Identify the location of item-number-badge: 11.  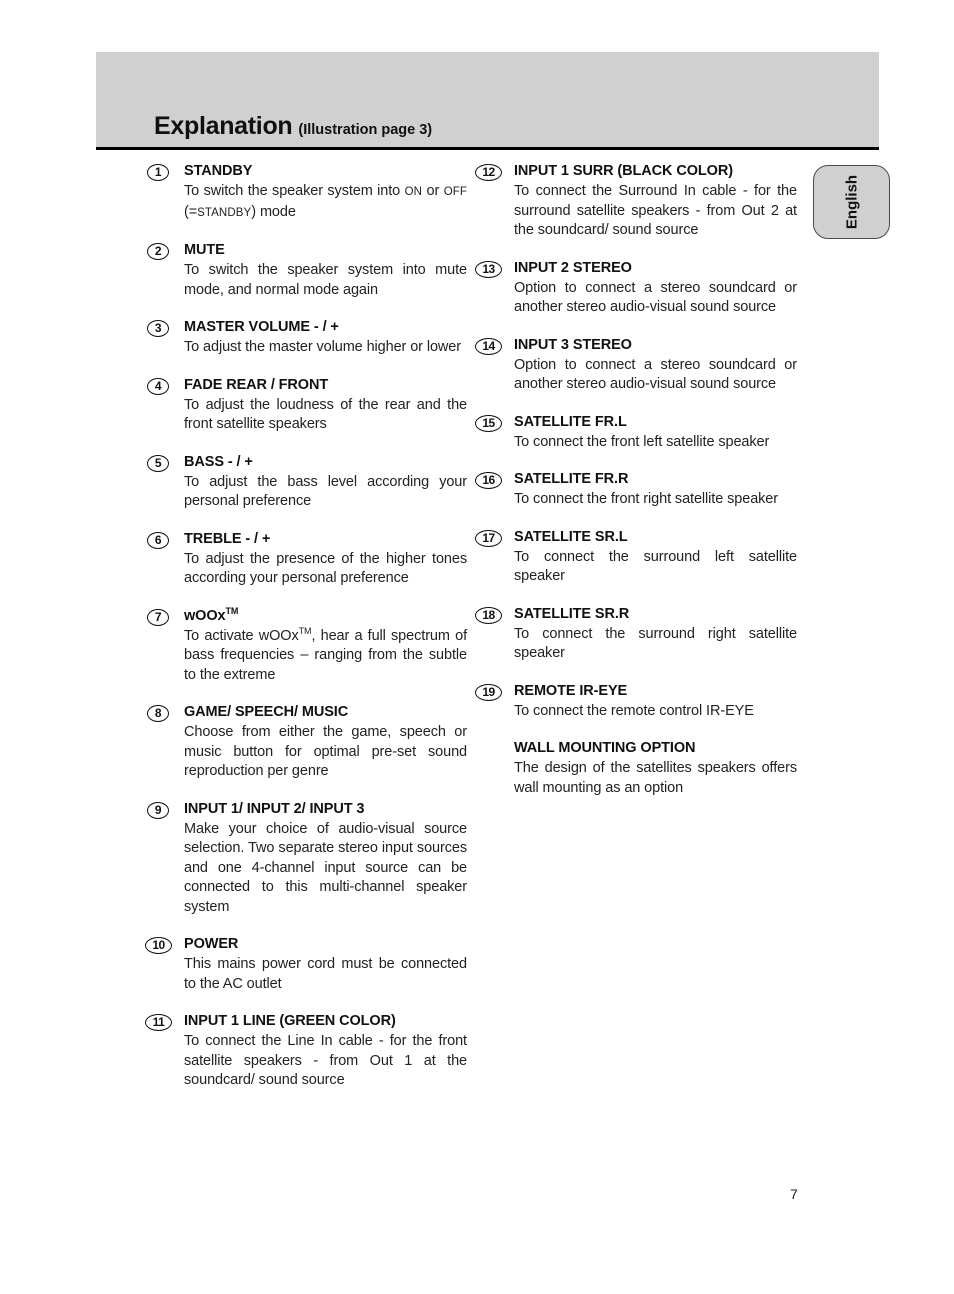
(158, 1022).